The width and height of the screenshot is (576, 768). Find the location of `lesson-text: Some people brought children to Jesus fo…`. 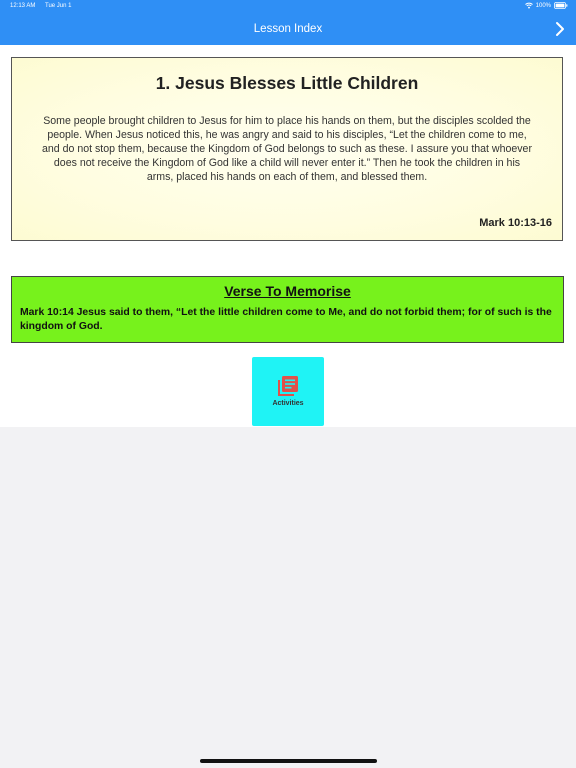

lesson-text: Some people brought children to Jesus fo… is located at coordinates (287, 149).